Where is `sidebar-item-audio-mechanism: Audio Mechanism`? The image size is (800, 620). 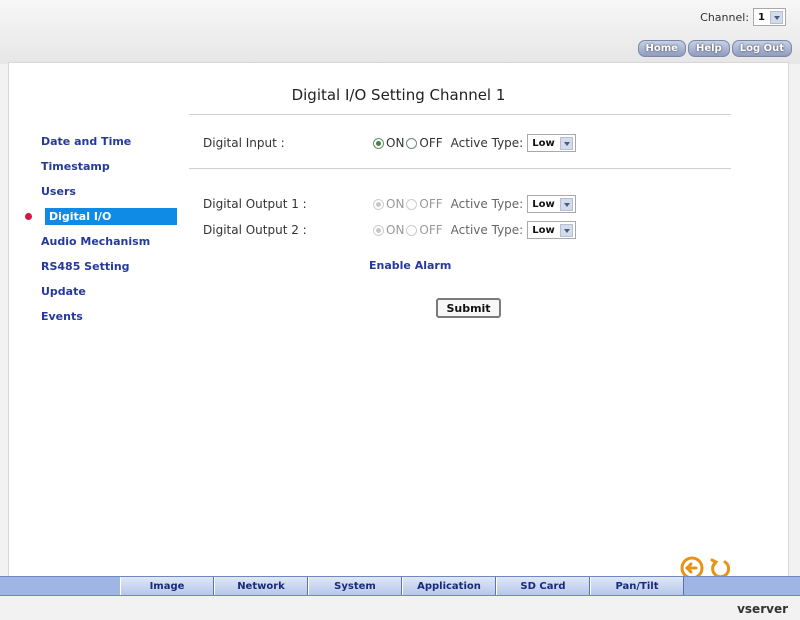 sidebar-item-audio-mechanism: Audio Mechanism is located at coordinates (109, 241).